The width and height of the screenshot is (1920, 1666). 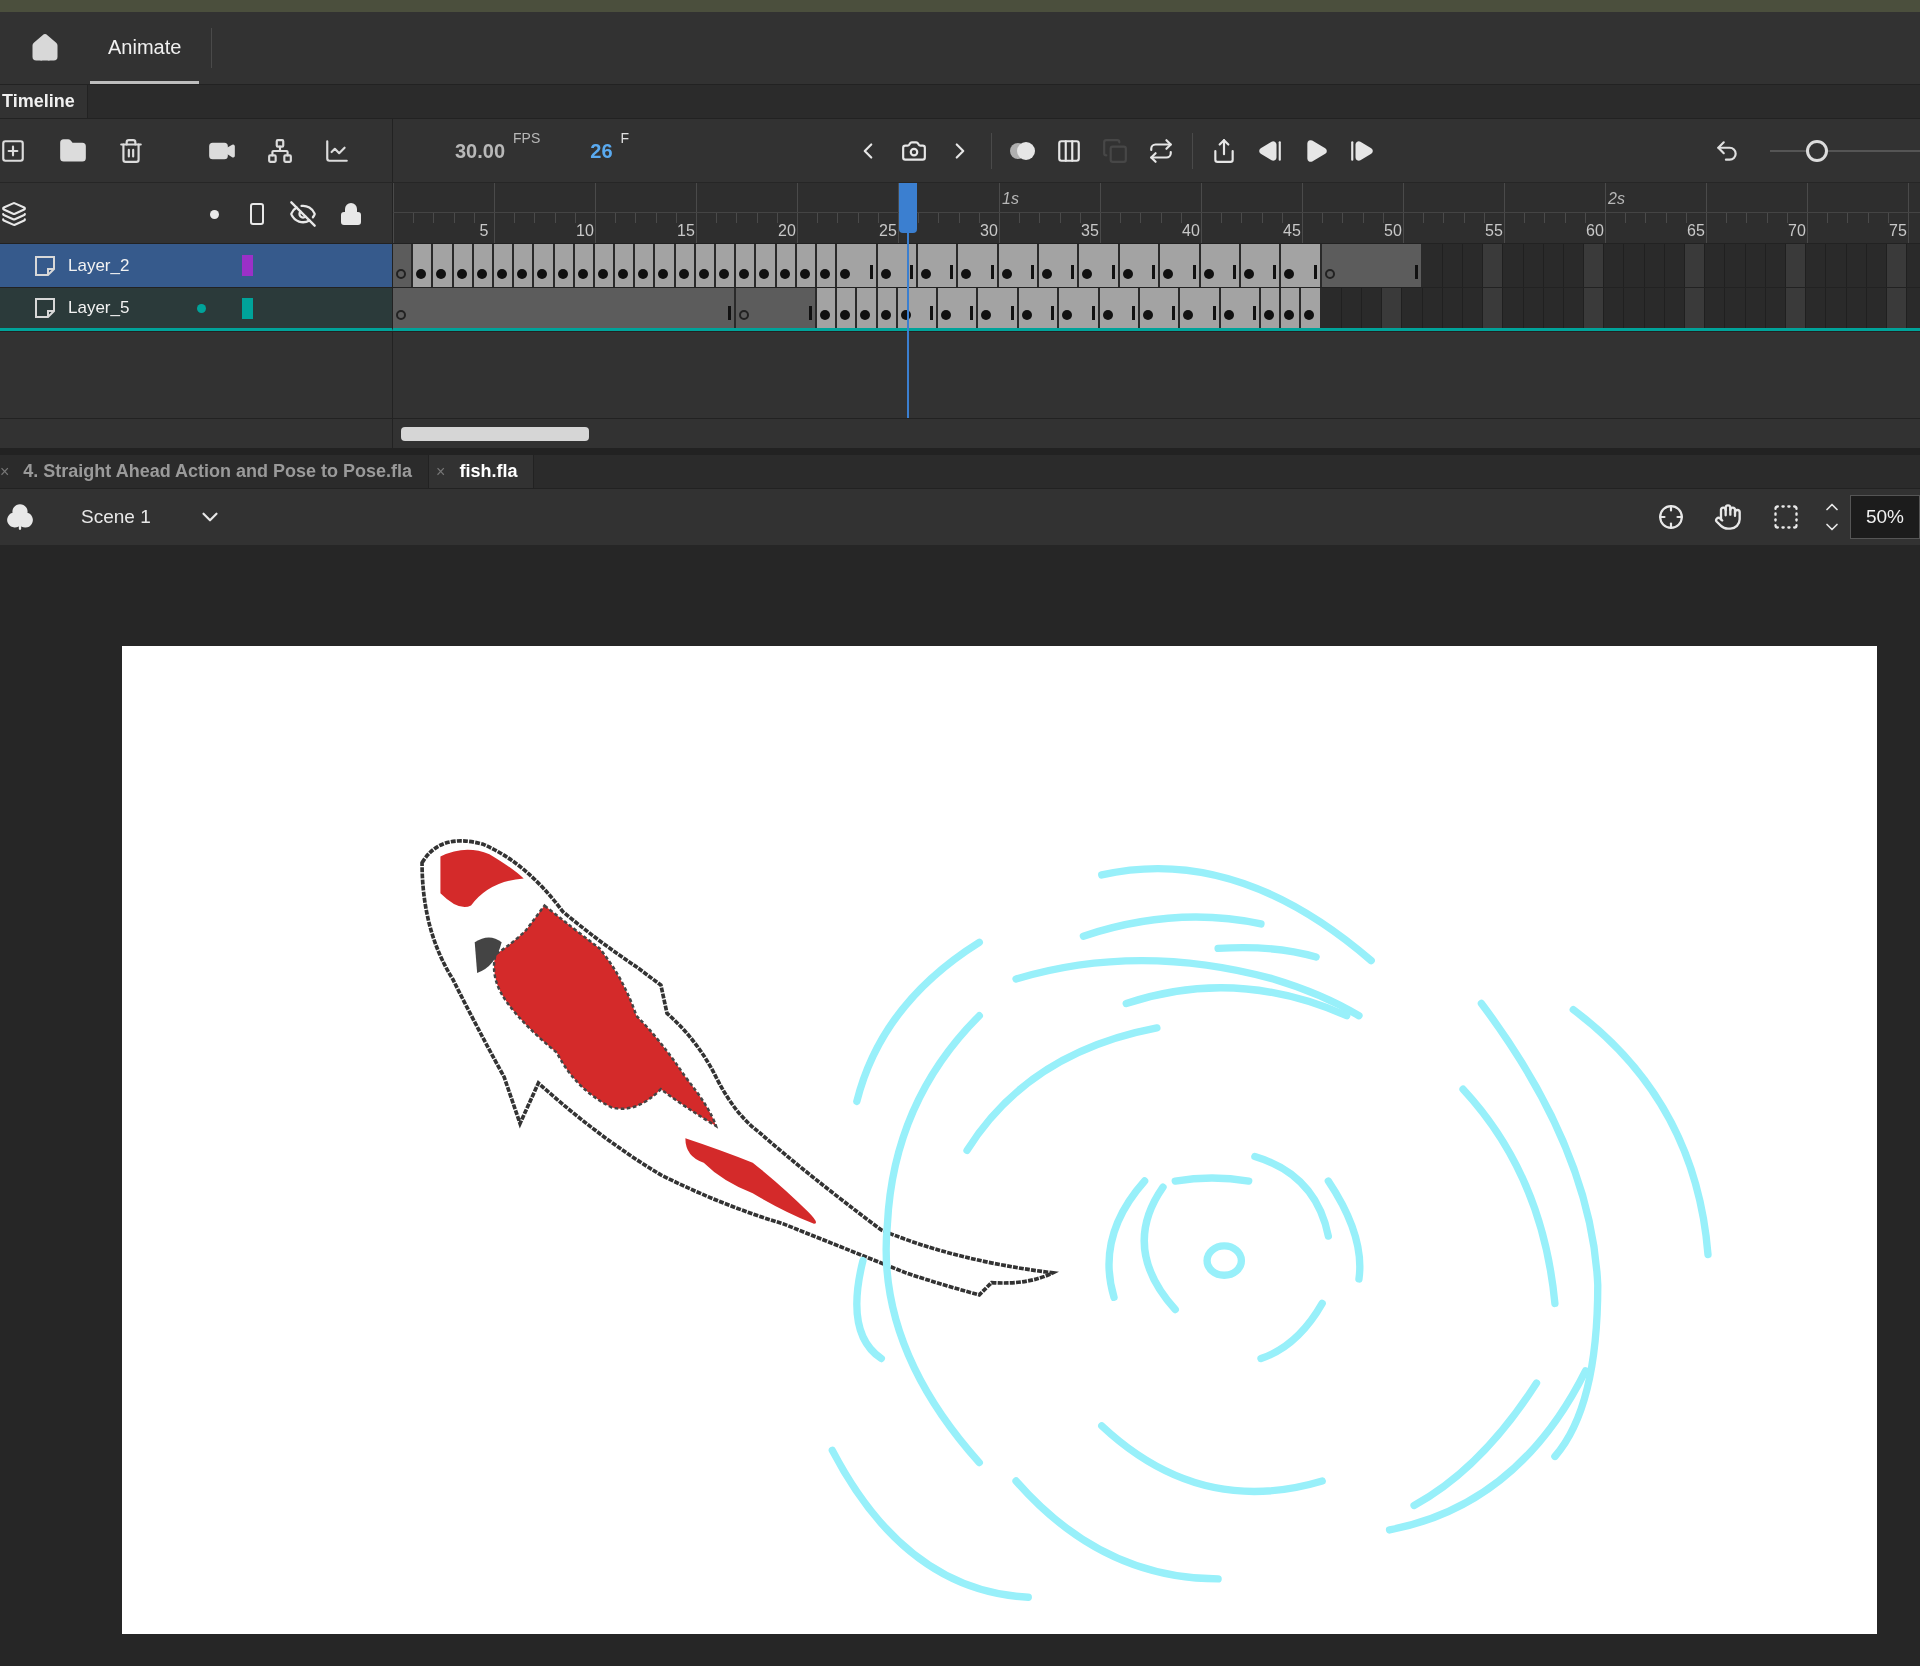 I want to click on crosshair-icon, so click(x=1671, y=517).